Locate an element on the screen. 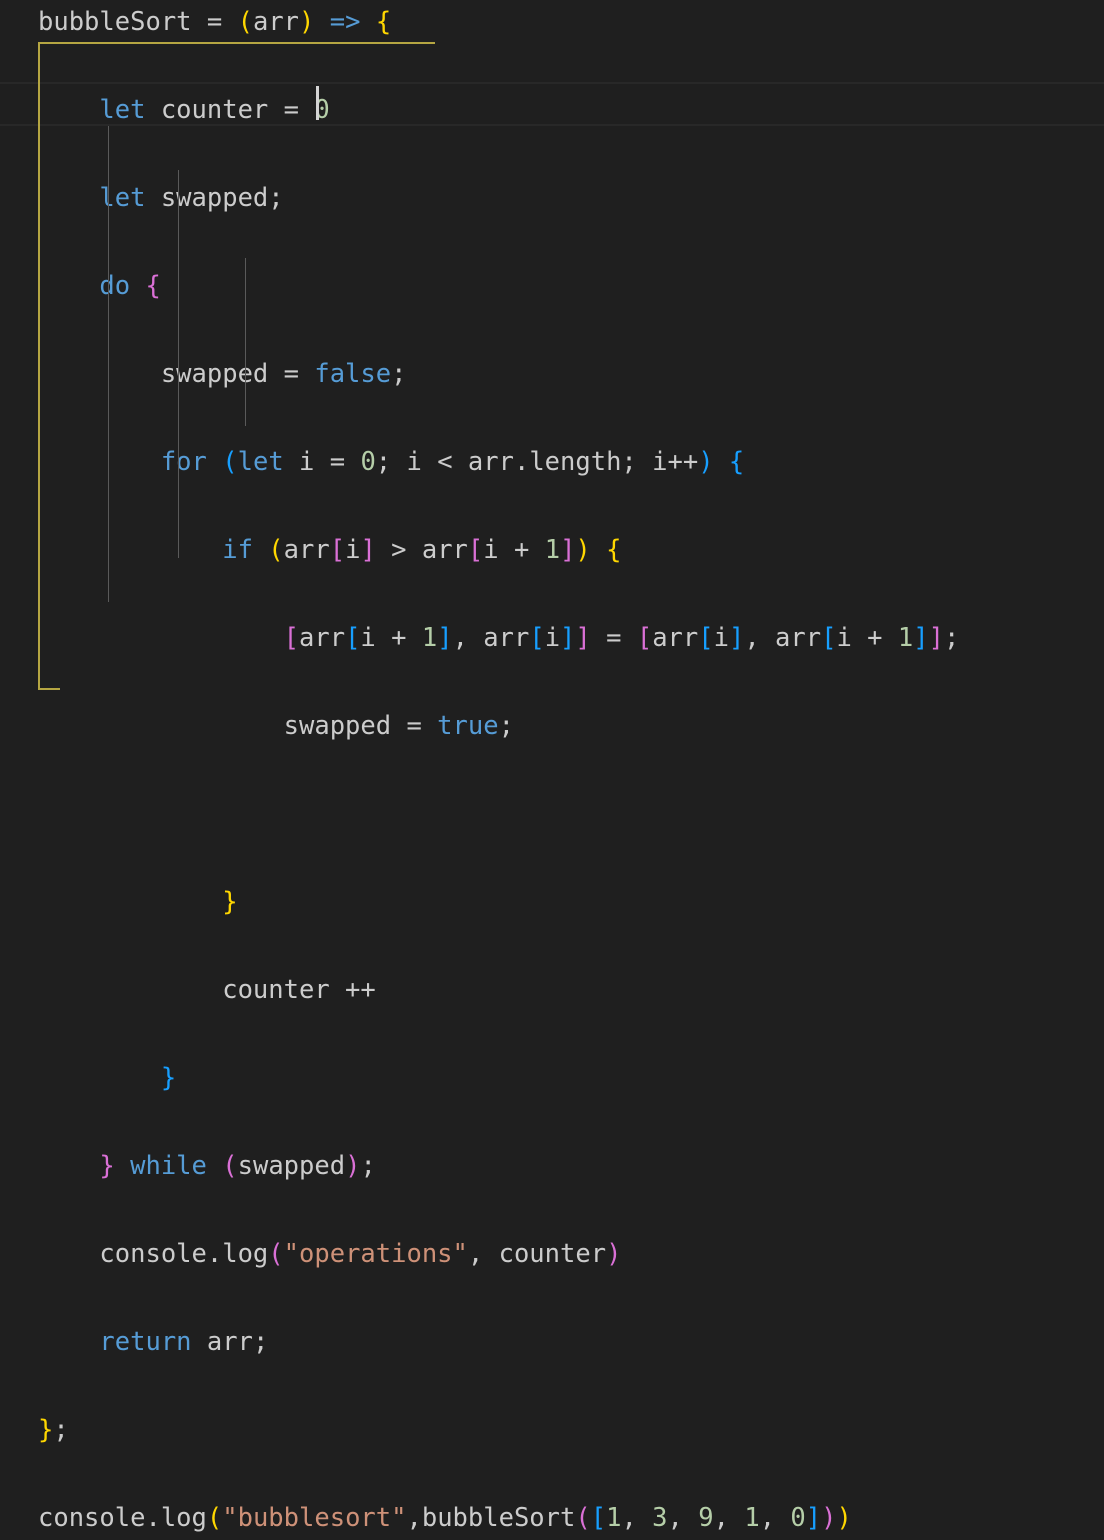  code-line: }; is located at coordinates (552, 1430).